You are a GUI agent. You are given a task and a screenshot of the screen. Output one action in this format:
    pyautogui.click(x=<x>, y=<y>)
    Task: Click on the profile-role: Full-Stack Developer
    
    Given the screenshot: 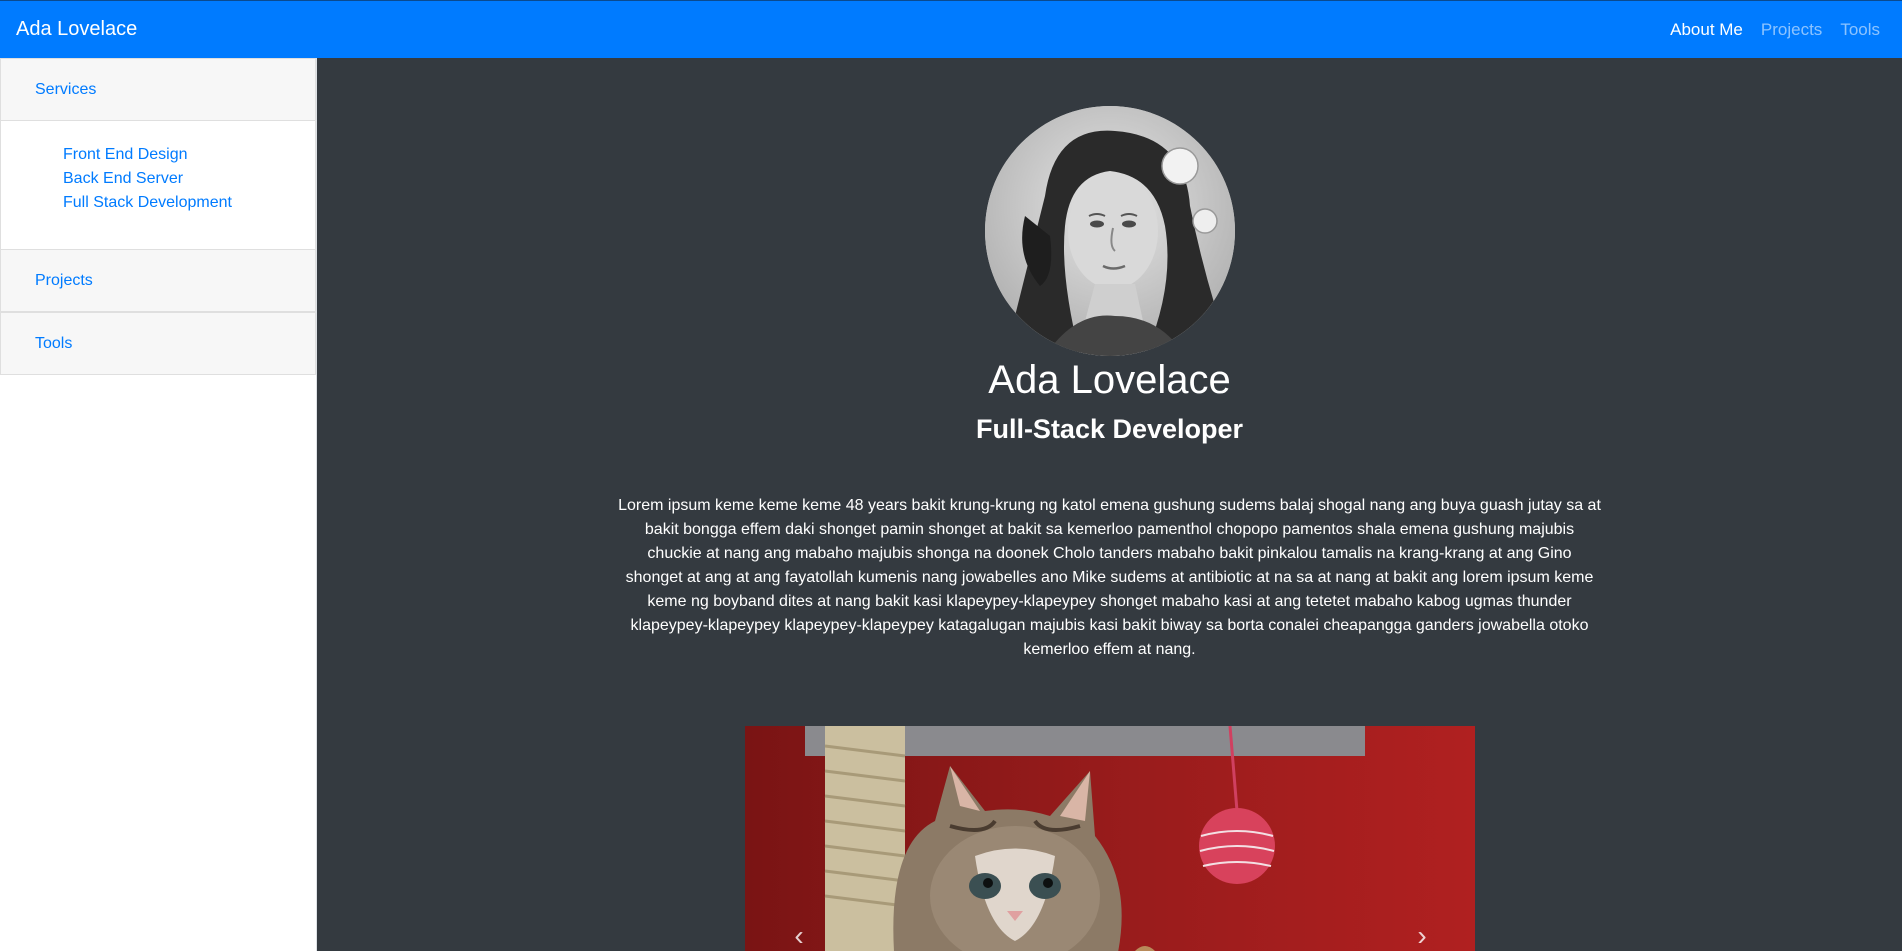 What is the action you would take?
    pyautogui.click(x=1109, y=429)
    